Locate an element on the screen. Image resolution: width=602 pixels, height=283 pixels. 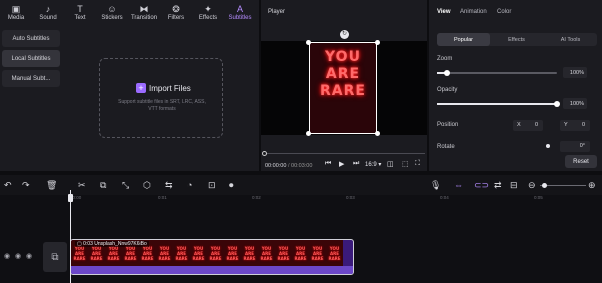
position-y-field: Y 0 is located at coordinates (575, 125).